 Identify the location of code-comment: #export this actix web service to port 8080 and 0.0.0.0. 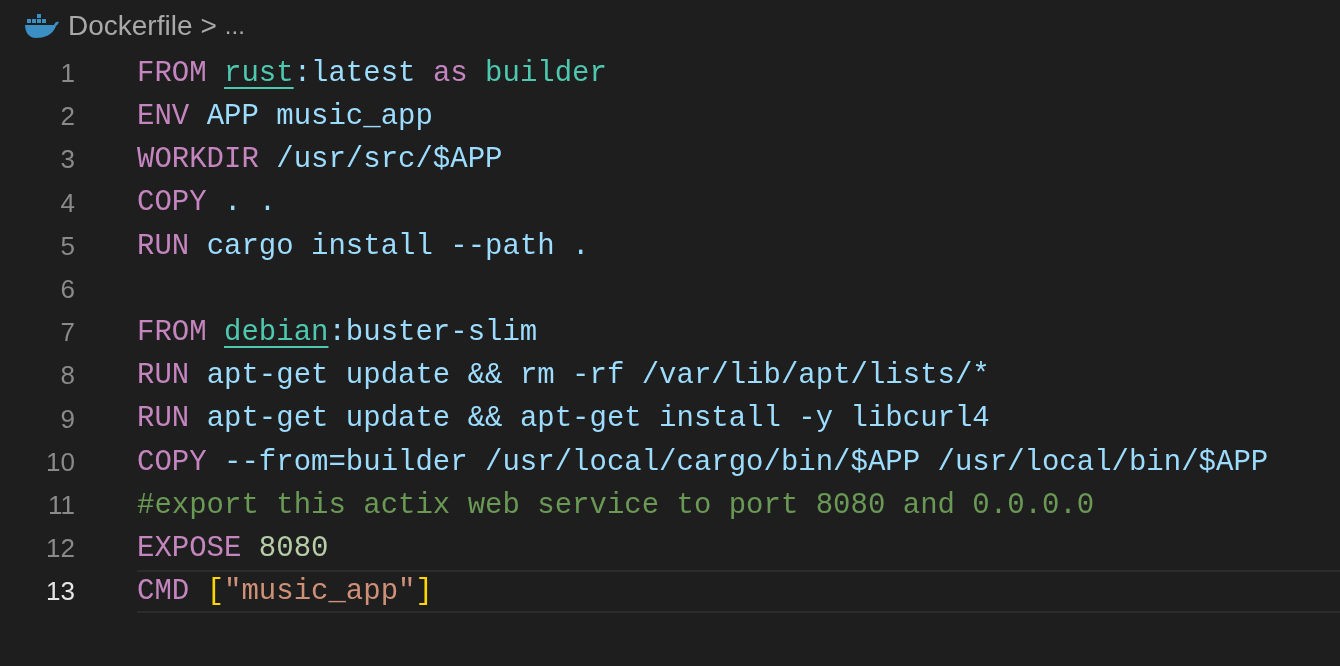
(616, 505).